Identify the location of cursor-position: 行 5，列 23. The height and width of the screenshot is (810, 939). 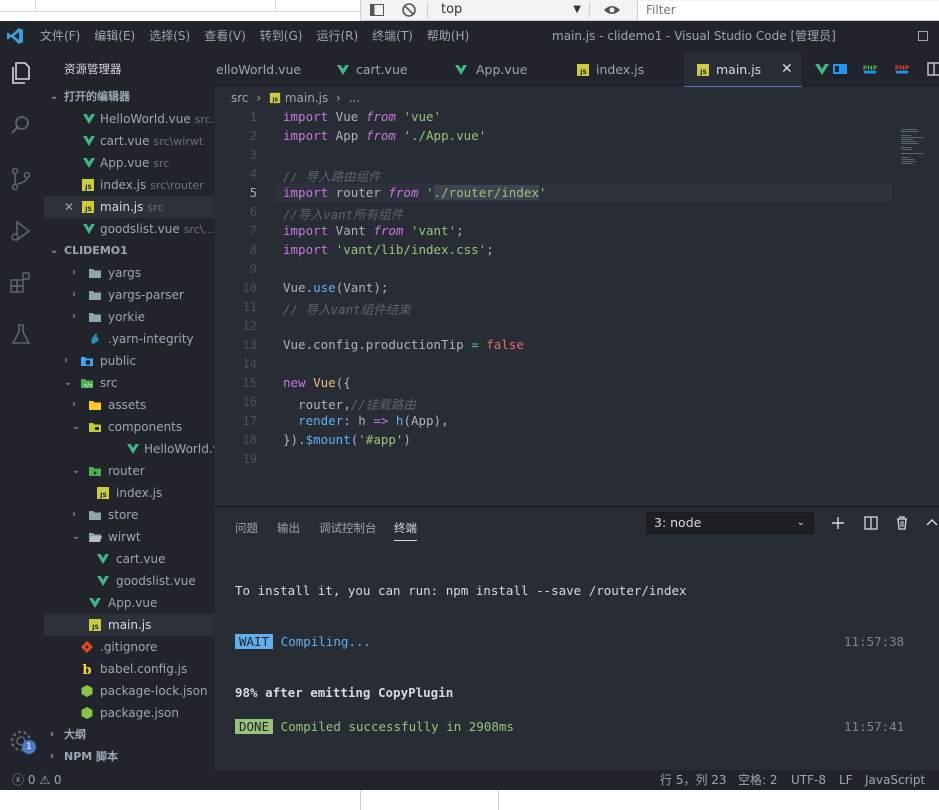
(693, 780).